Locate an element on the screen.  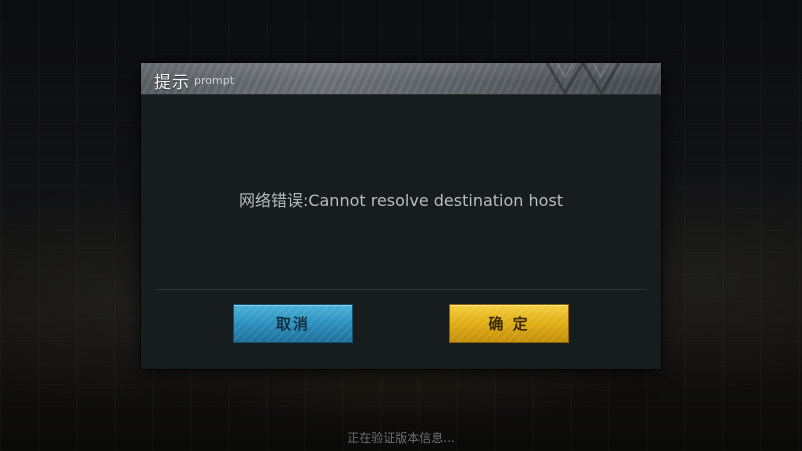
confirm-button: 确 定 is located at coordinates (509, 323).